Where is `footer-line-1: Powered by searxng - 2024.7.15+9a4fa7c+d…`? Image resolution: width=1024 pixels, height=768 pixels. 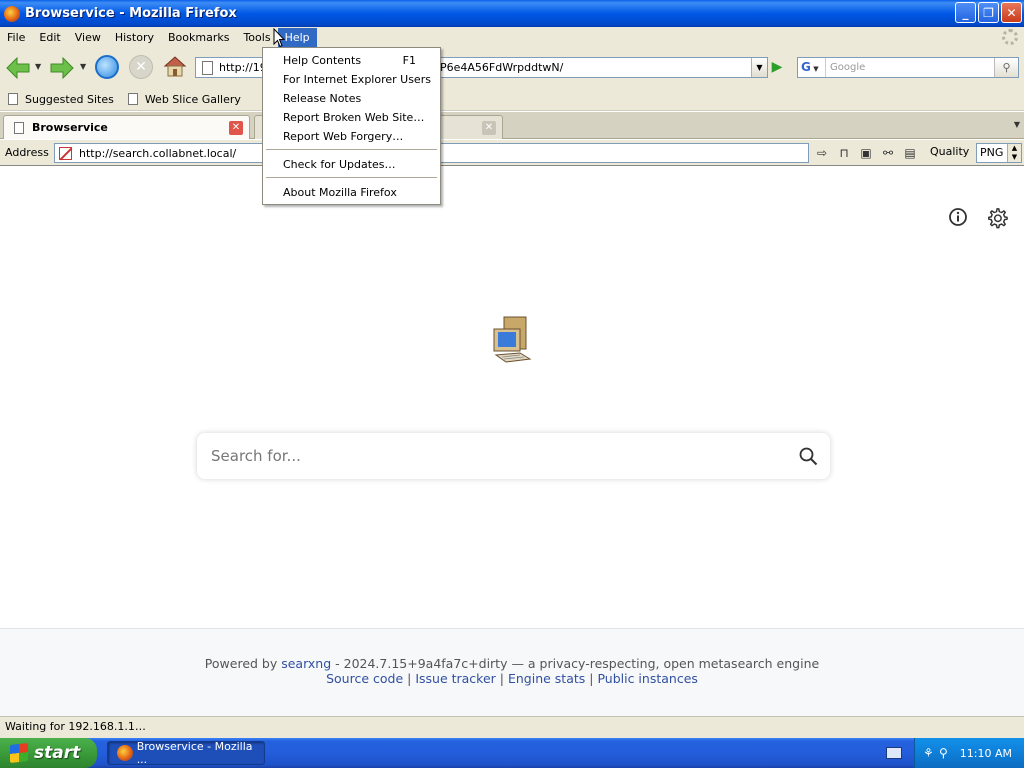 footer-line-1: Powered by searxng - 2024.7.15+9a4fa7c+d… is located at coordinates (512, 663).